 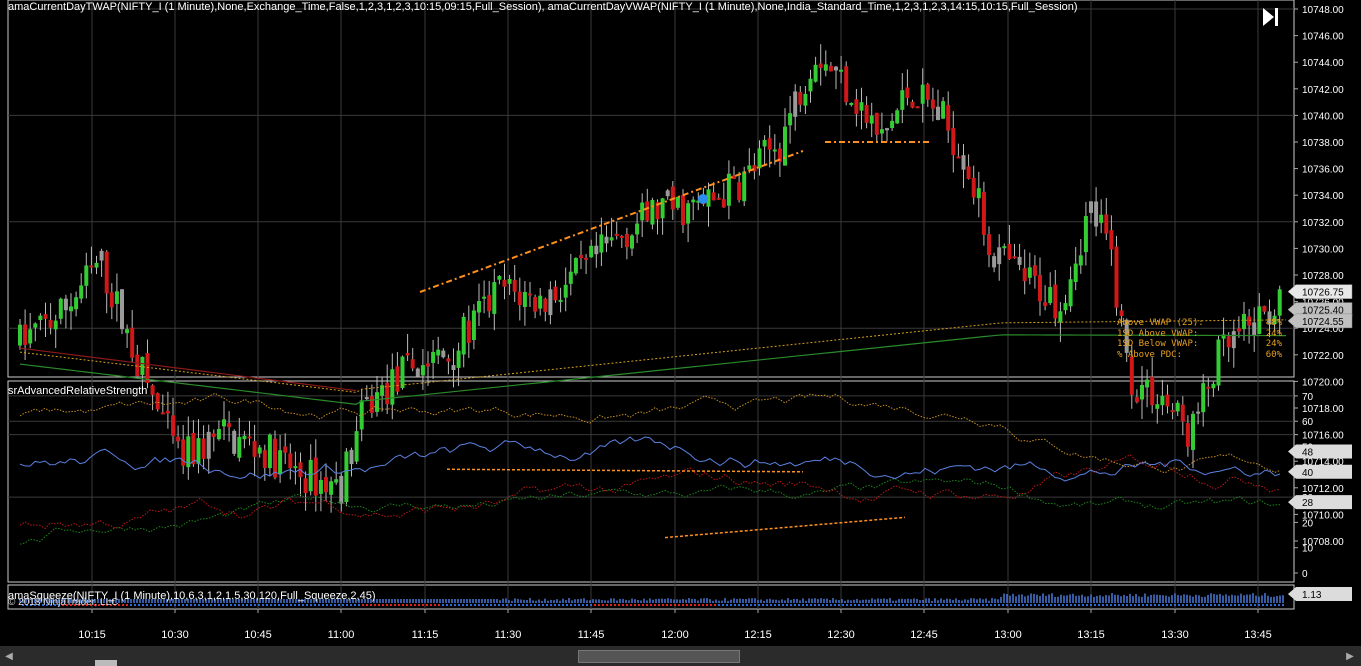 What do you see at coordinates (1008, 635) in the screenshot?
I see `x-tick-label: 13:00` at bounding box center [1008, 635].